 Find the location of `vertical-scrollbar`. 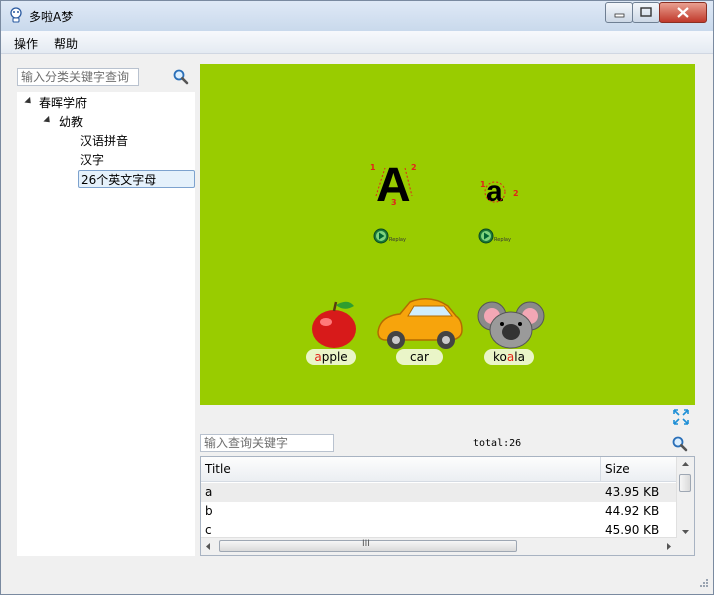

vertical-scrollbar is located at coordinates (685, 498).